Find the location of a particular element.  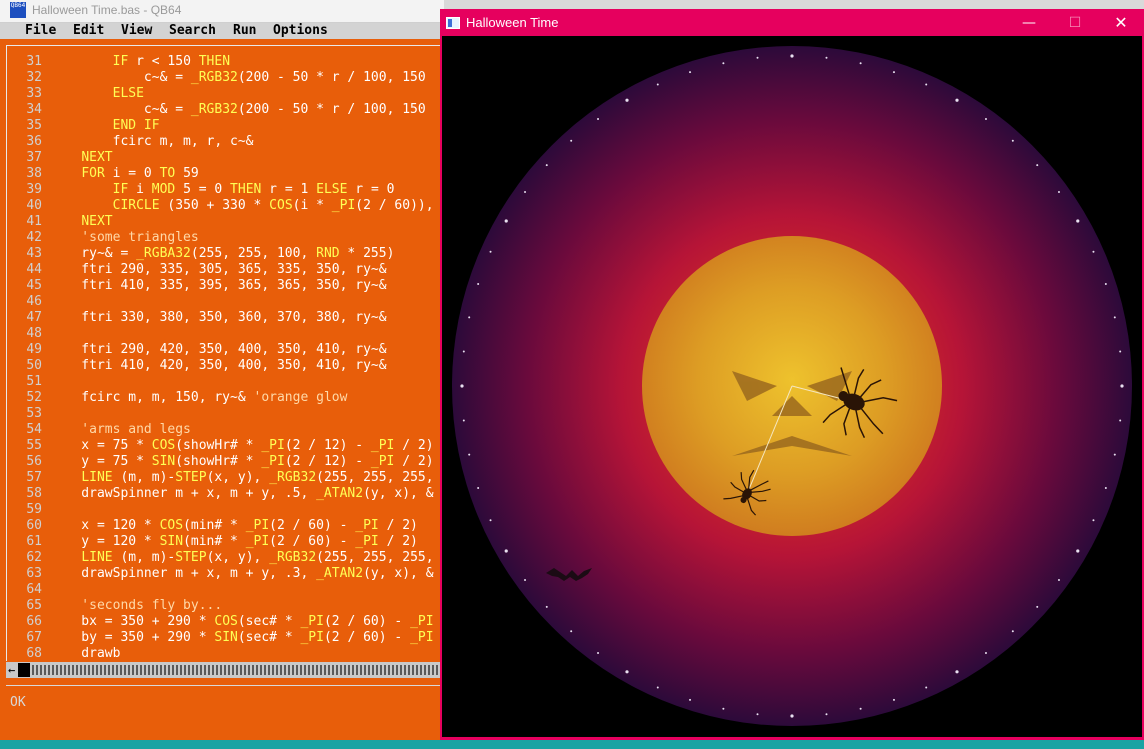

line-number: 49 is located at coordinates (34, 349).